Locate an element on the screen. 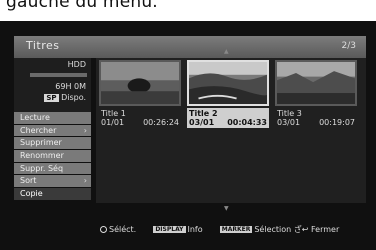  title-duration: 00:26:24 is located at coordinates (161, 122).